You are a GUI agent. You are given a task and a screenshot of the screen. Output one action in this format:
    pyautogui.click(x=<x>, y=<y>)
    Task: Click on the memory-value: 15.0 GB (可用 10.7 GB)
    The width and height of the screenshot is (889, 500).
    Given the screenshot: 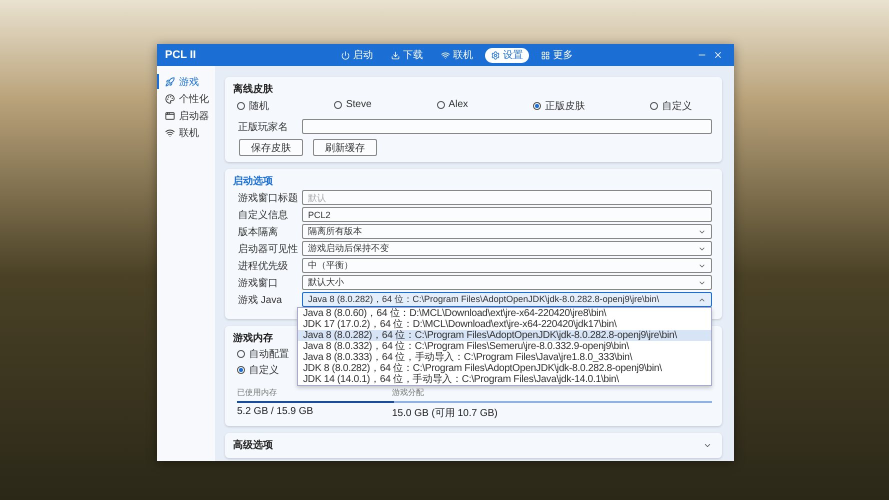 What is the action you would take?
    pyautogui.click(x=445, y=413)
    